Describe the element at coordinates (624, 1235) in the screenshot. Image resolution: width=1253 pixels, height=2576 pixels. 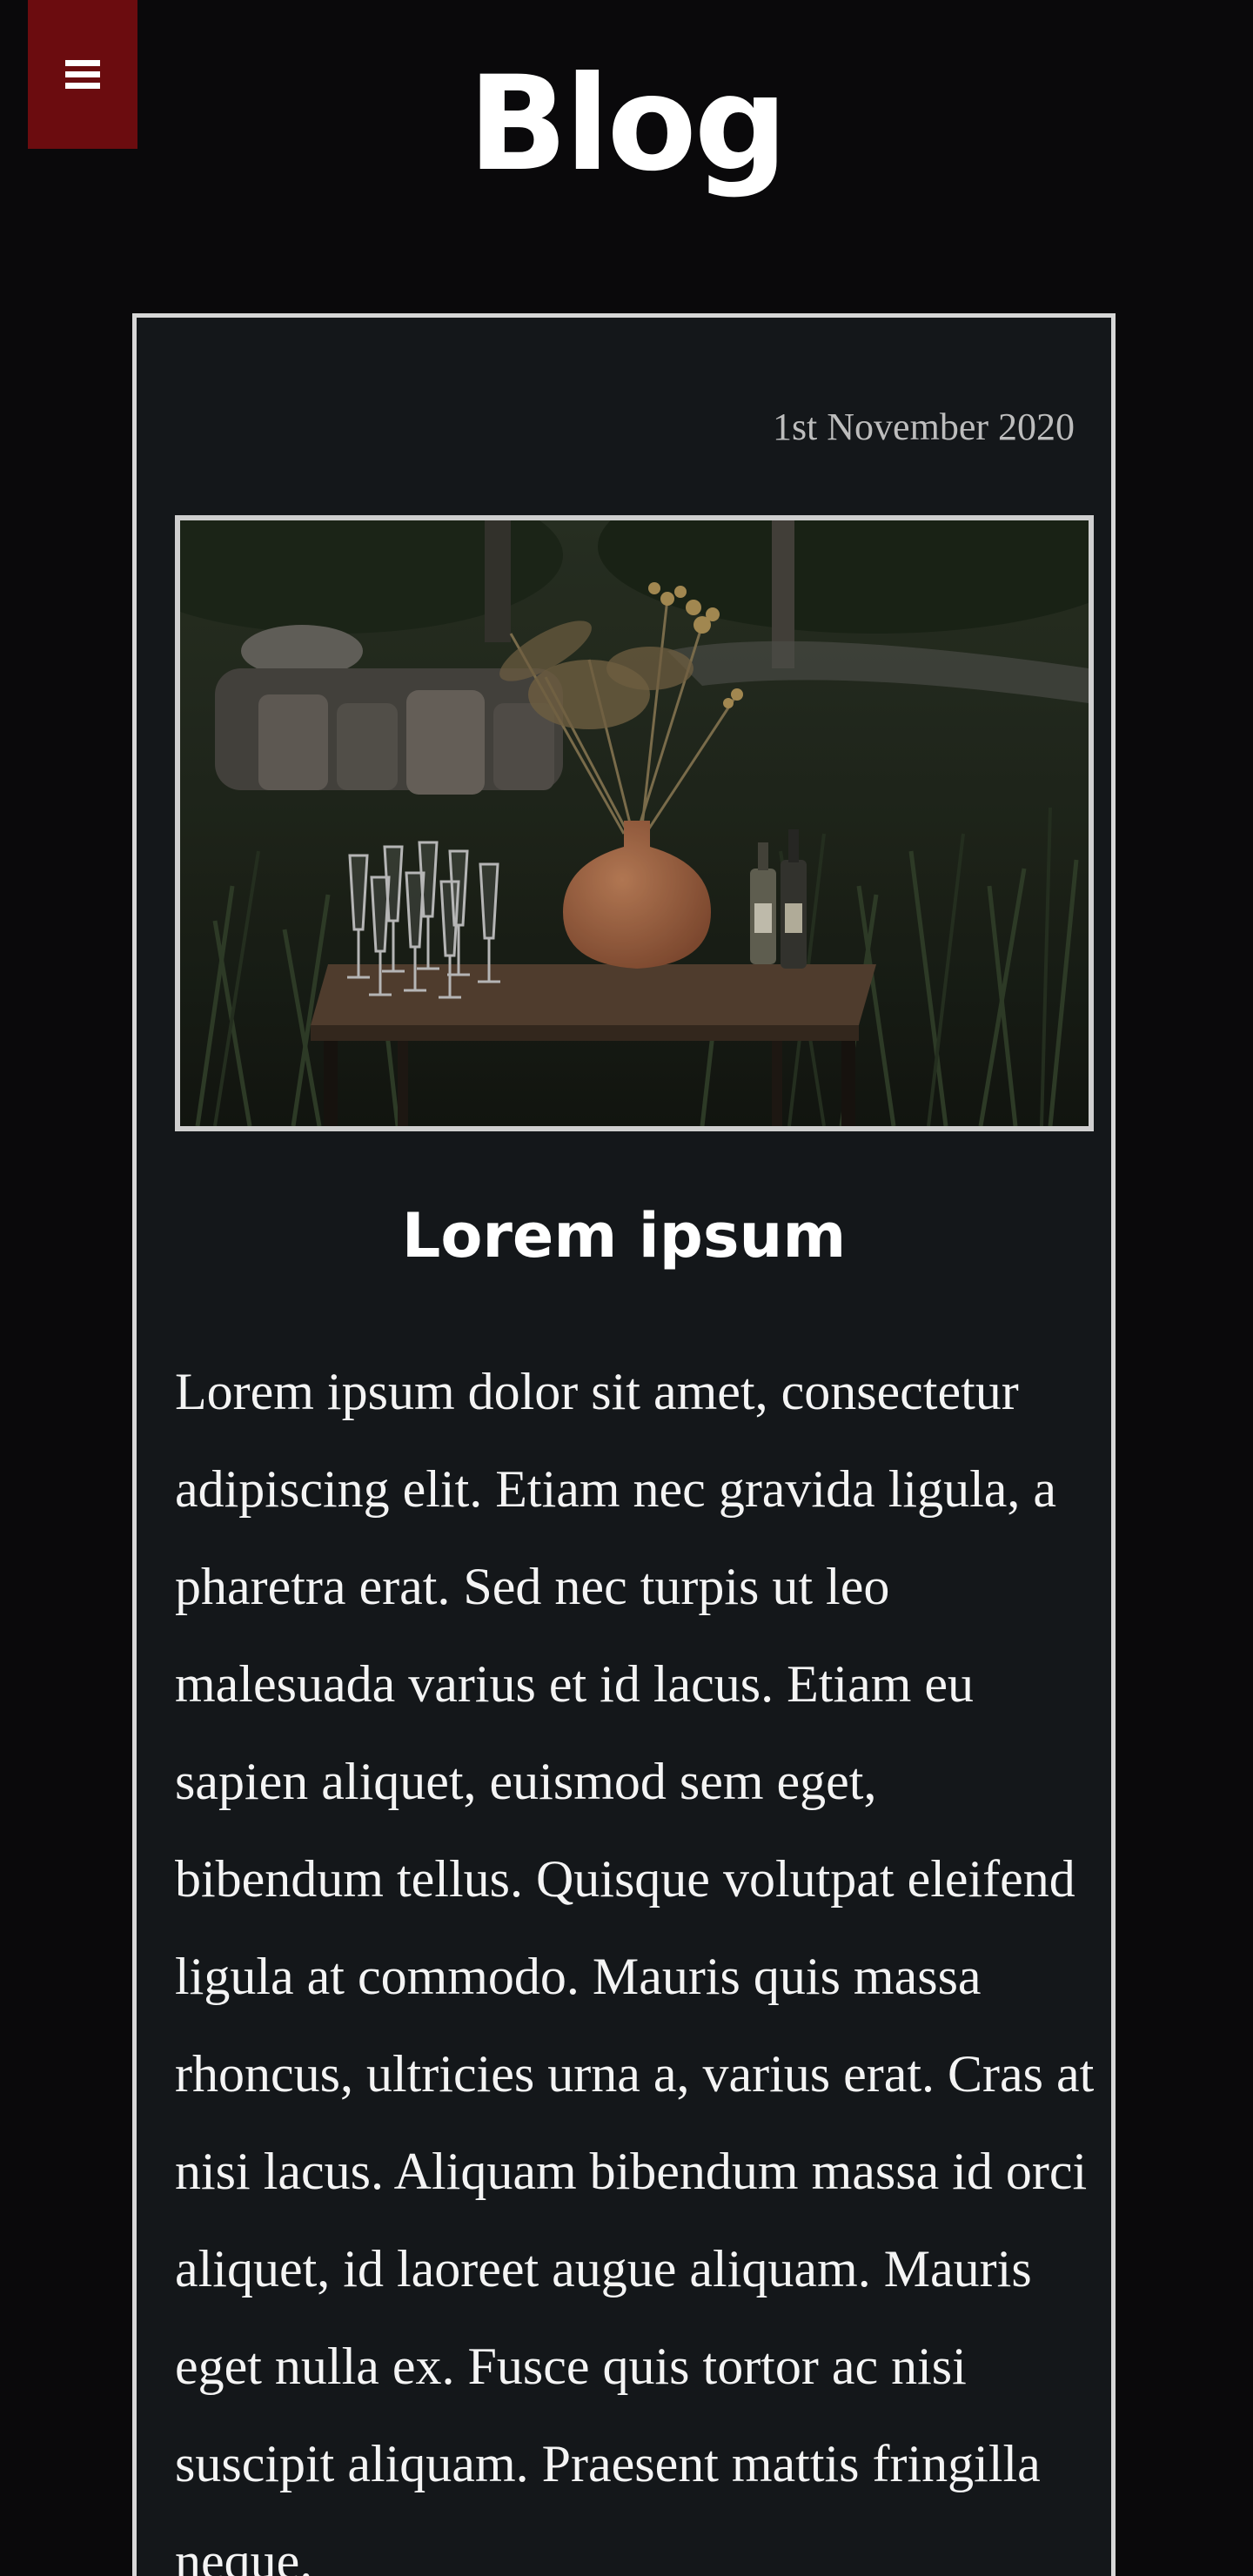
I see `post-title: Lorem ipsum` at that location.